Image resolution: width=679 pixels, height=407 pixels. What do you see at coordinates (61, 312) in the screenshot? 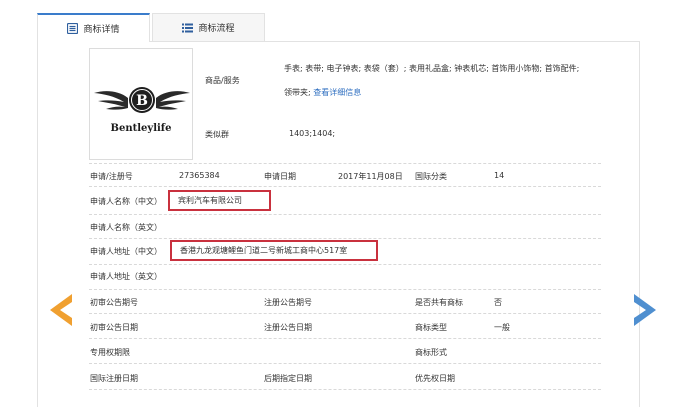
I see `chevron-left-icon` at bounding box center [61, 312].